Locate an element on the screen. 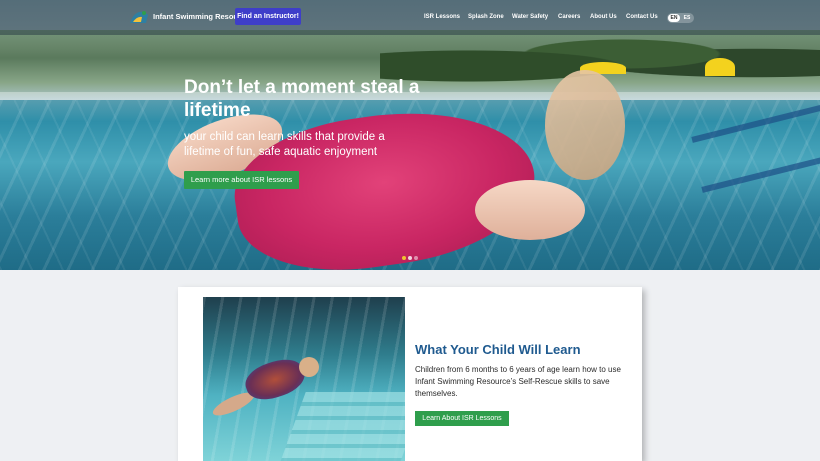 This screenshot has width=820, height=461. learn-more-button: Learn more about ISR lessons is located at coordinates (241, 180).